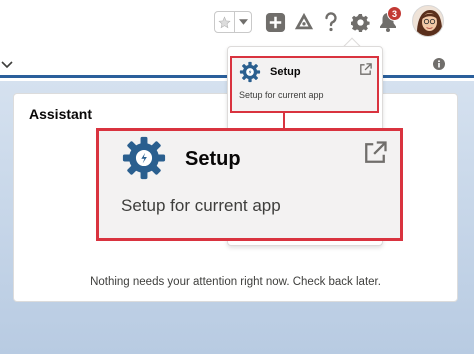 The width and height of the screenshot is (474, 354). I want to click on global-actions-plus-icon, so click(275, 22).